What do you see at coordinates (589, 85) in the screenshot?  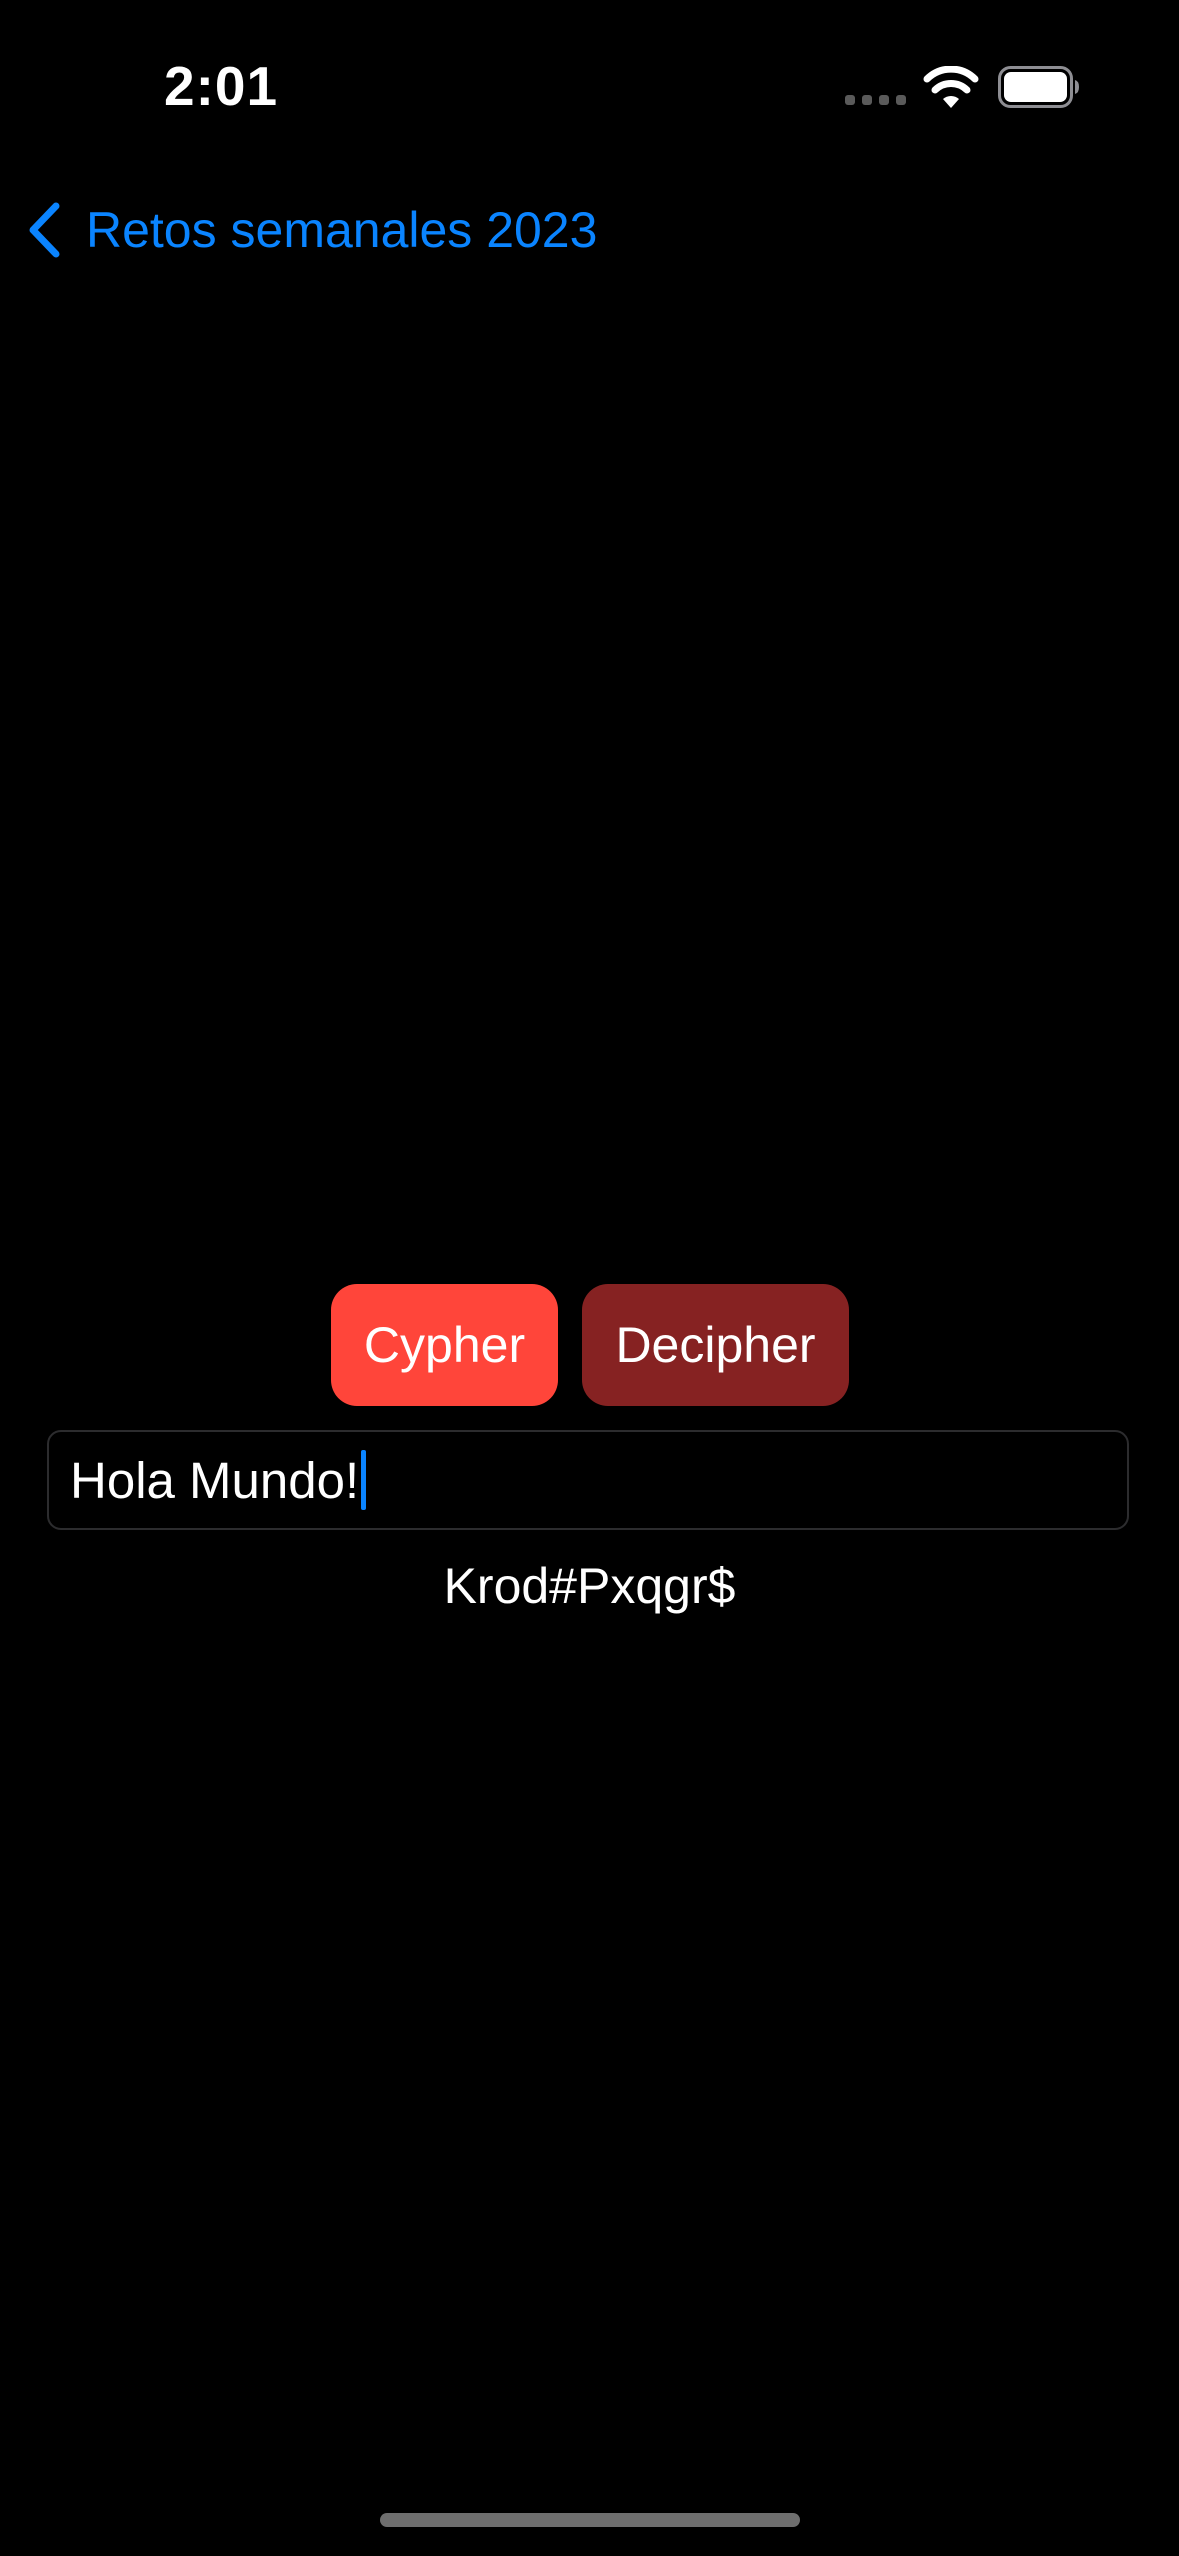 I see `status-bar: 2:01` at bounding box center [589, 85].